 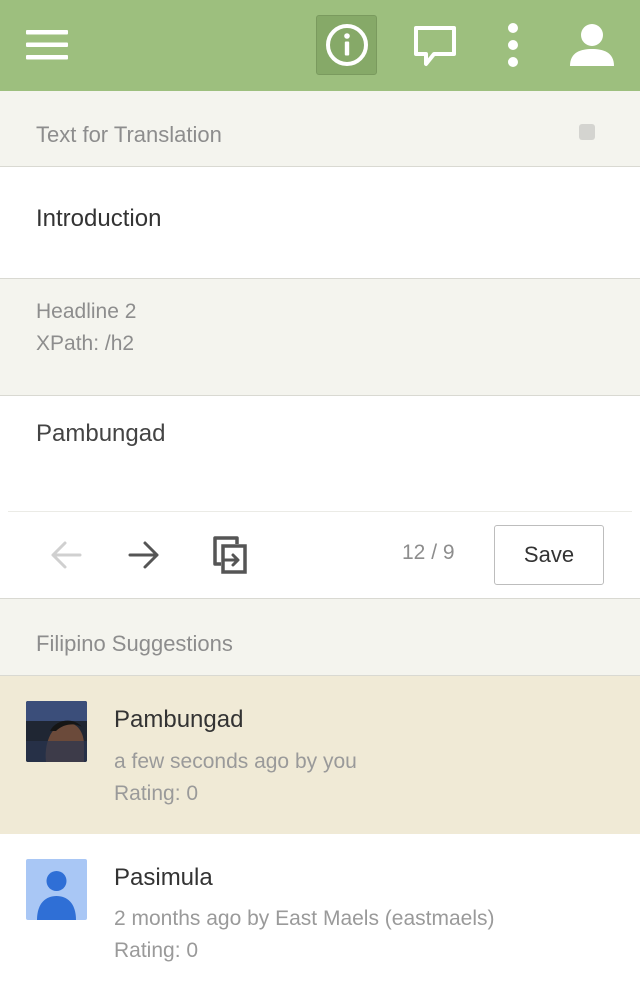 I want to click on xpath-label: XPath: /h2, so click(x=85, y=343).